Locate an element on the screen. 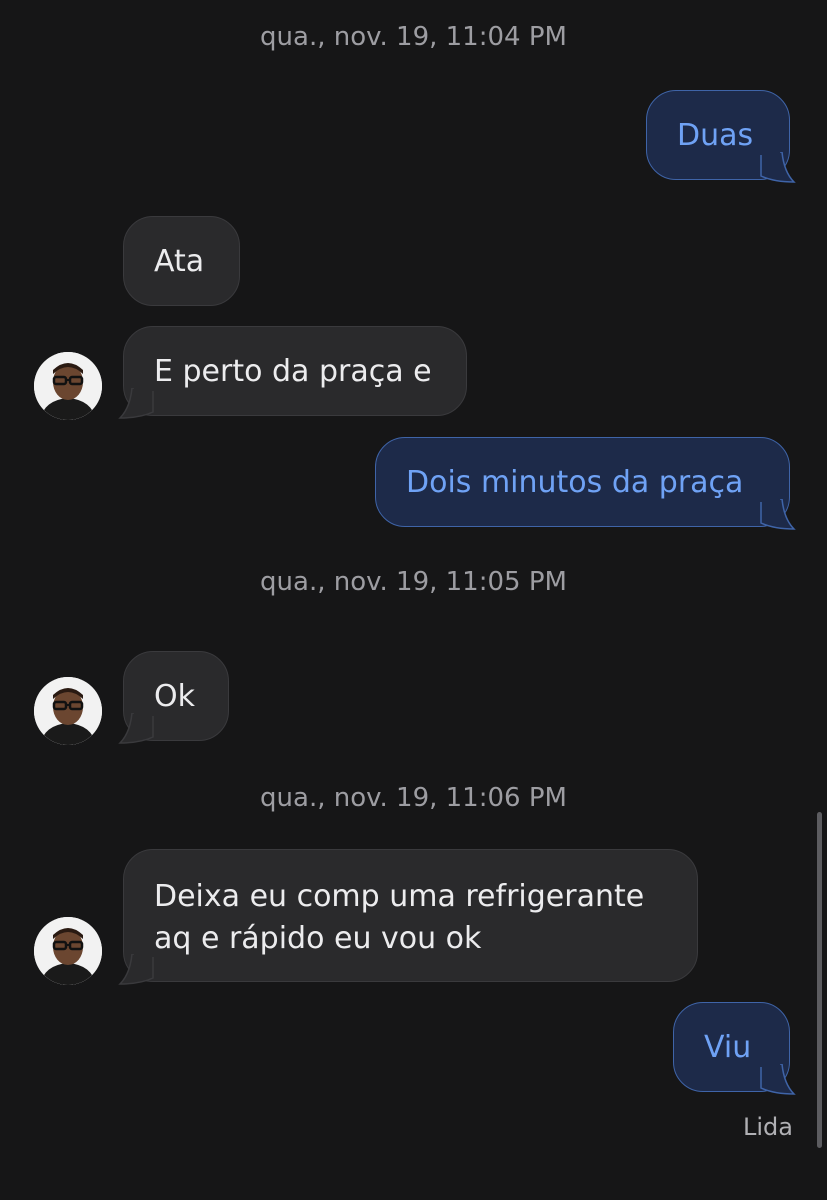  message-text: Ok is located at coordinates (174, 696).